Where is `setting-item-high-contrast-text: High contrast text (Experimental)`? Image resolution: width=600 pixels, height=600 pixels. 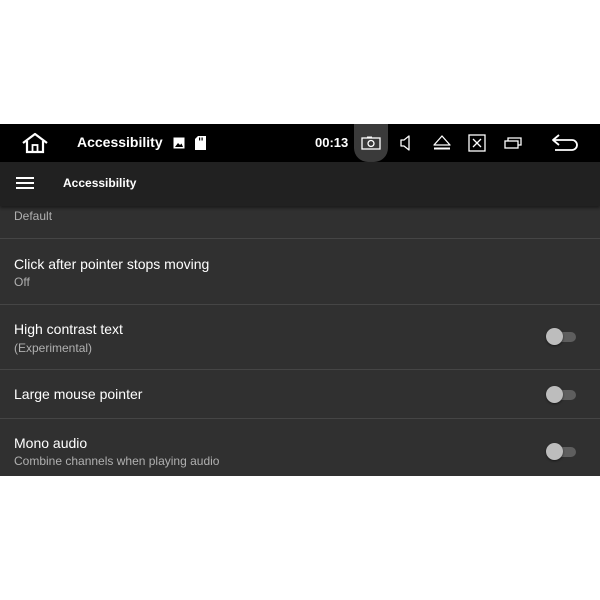
setting-item-high-contrast-text: High contrast text (Experimental) is located at coordinates (300, 337).